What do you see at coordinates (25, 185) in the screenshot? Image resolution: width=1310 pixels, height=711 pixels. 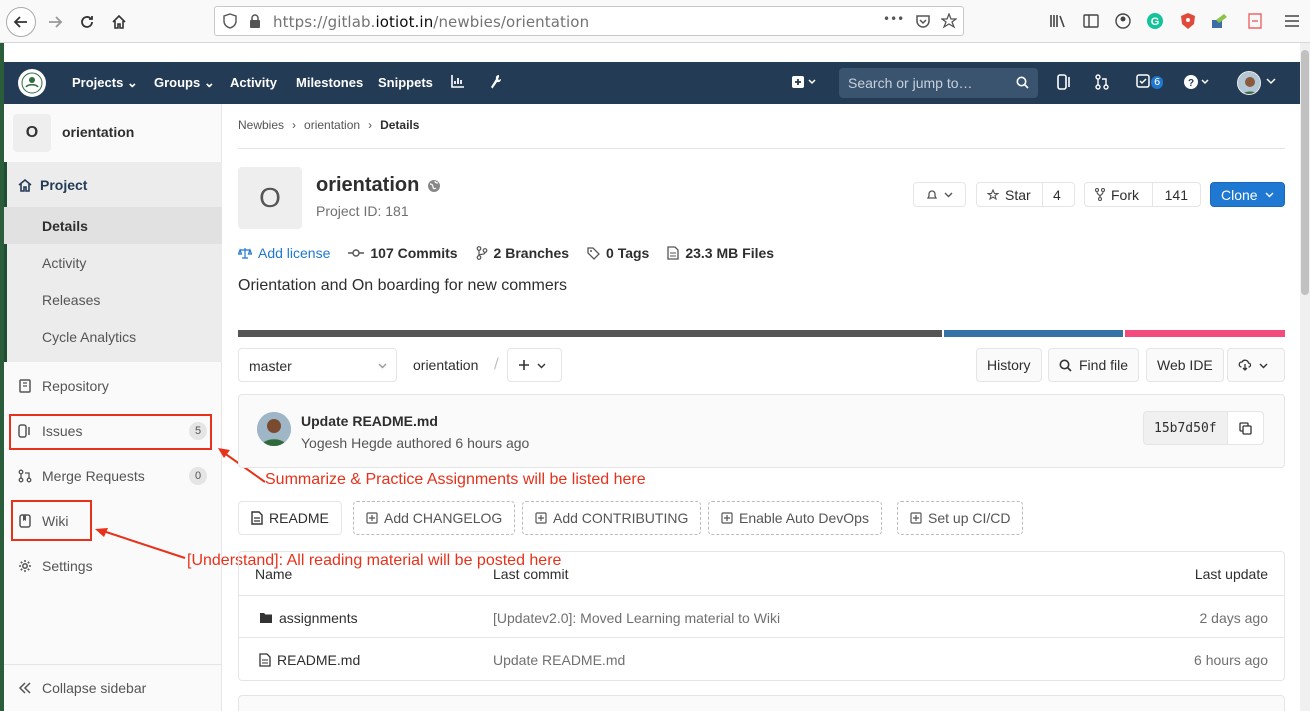 I see `home-icon` at bounding box center [25, 185].